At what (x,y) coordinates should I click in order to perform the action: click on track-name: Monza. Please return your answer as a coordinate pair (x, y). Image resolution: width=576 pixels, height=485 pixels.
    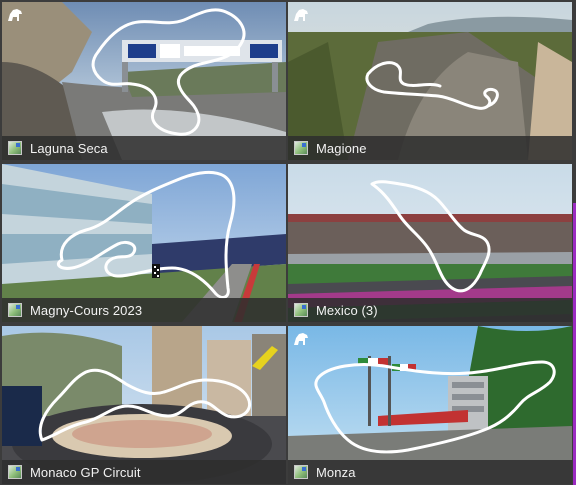
    Looking at the image, I should click on (336, 472).